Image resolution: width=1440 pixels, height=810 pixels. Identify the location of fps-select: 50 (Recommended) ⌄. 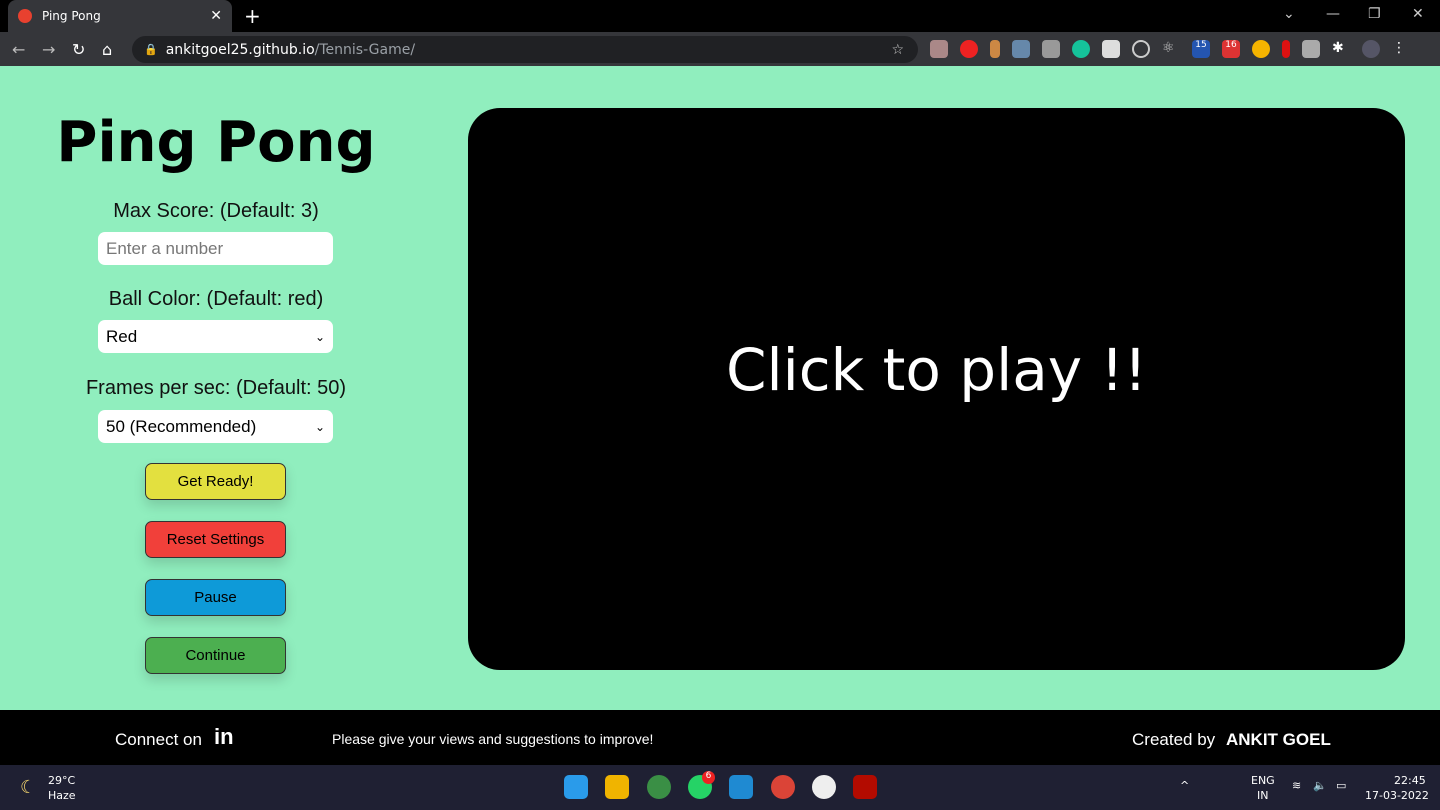
(215, 426).